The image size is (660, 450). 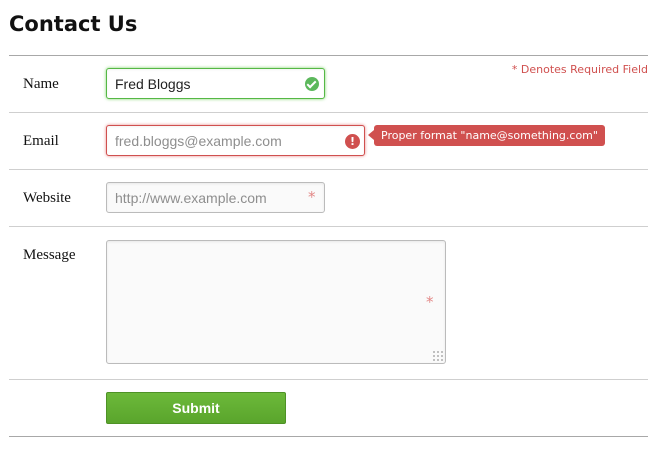 I want to click on email-label: Email, so click(x=41, y=141).